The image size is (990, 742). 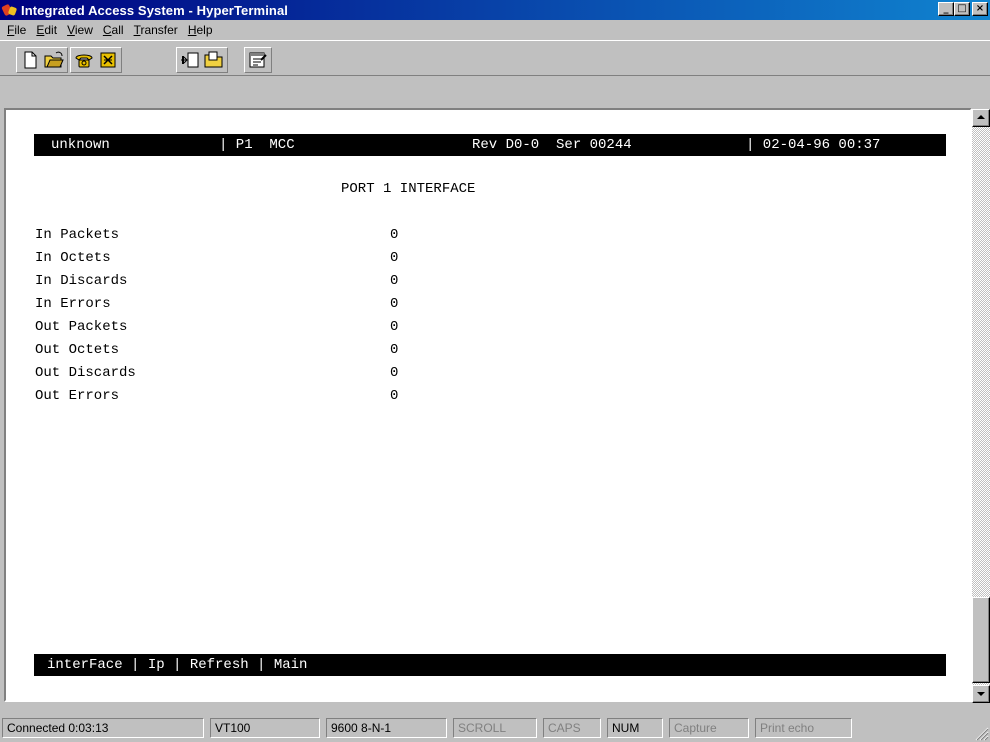 I want to click on stat-label: Out Errors, so click(x=77, y=396).